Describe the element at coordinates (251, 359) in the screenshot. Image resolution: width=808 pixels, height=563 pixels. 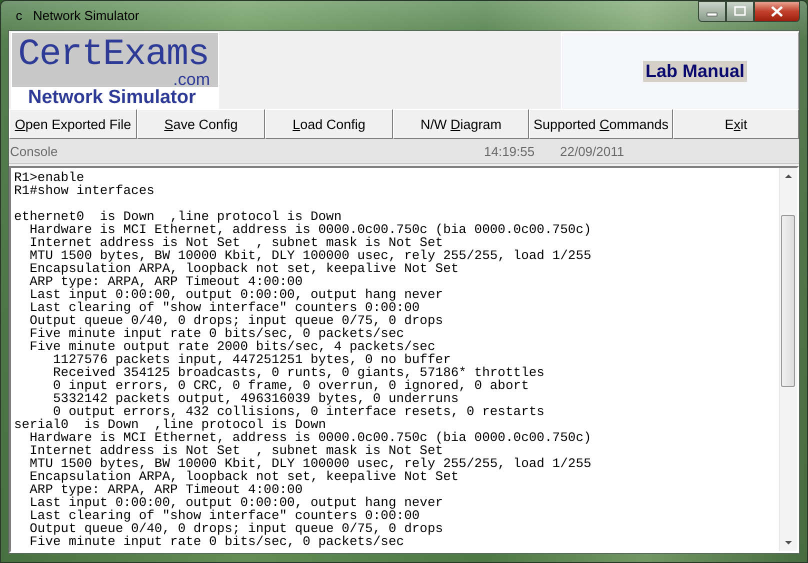
I see `console-line: 1127576 packets input, 447251251 bytes, 0 no buffer` at that location.